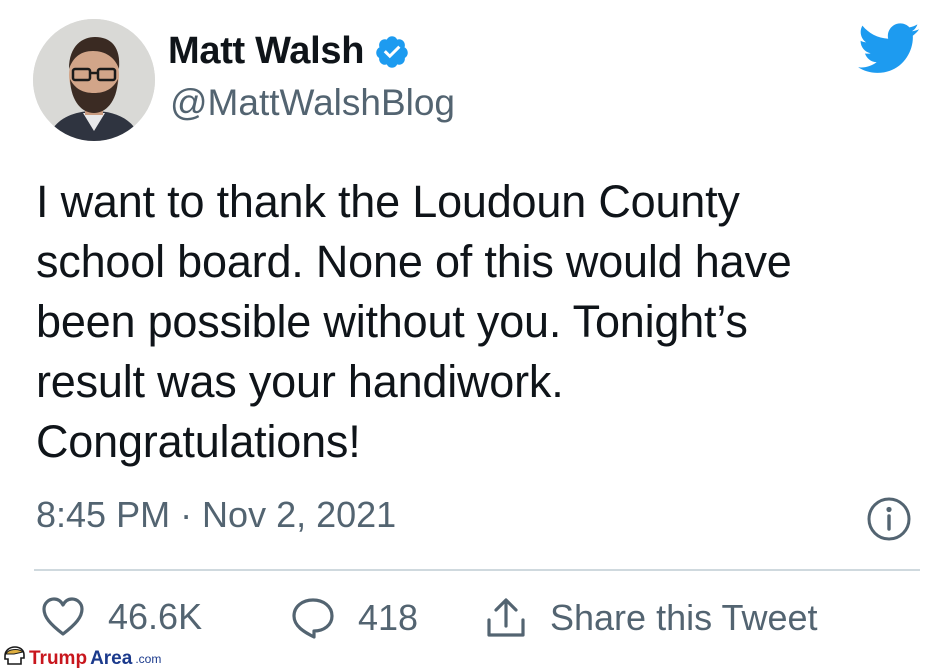 The image size is (940, 670). Describe the element at coordinates (354, 618) in the screenshot. I see `reply-button: 418` at that location.